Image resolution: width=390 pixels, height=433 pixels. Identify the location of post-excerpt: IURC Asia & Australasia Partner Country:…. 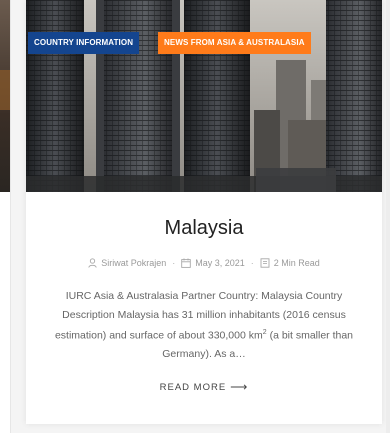
(204, 325).